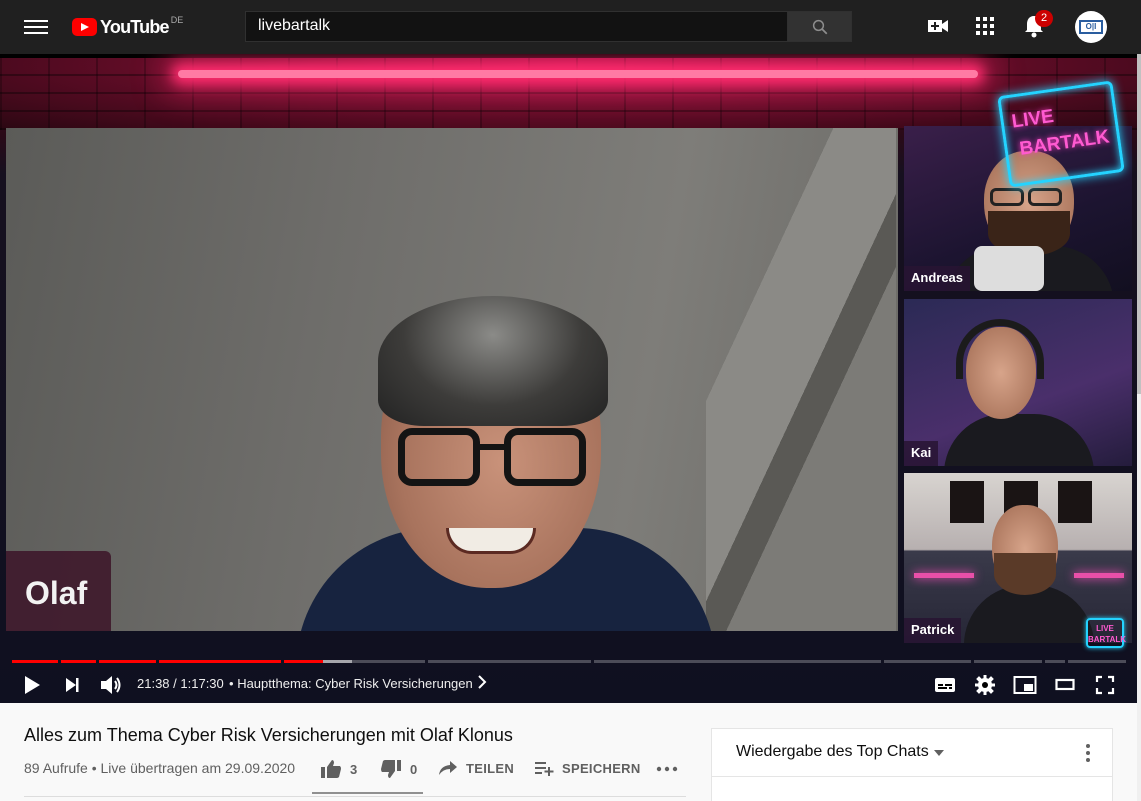 The image size is (1141, 801). Describe the element at coordinates (1009, 268) in the screenshot. I see `microphone` at that location.